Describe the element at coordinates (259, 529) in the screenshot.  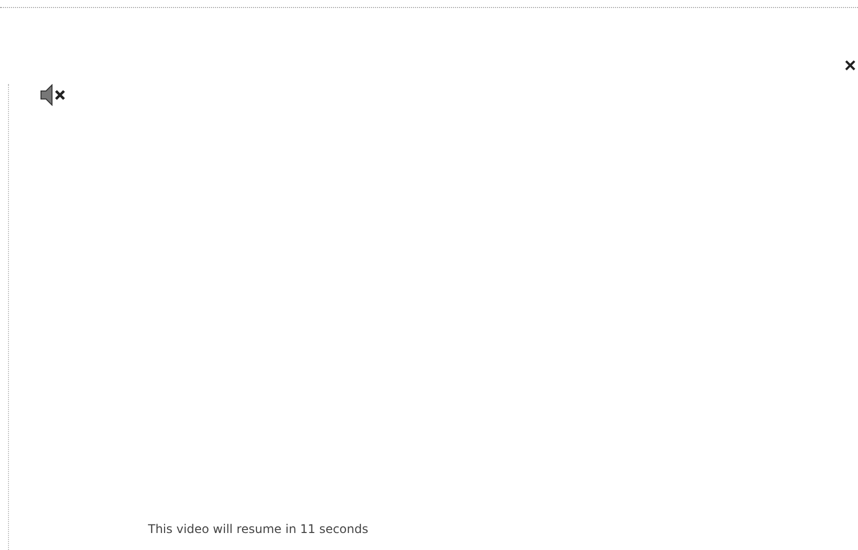
I see `resume-message: This video will resume in 11 seconds` at that location.